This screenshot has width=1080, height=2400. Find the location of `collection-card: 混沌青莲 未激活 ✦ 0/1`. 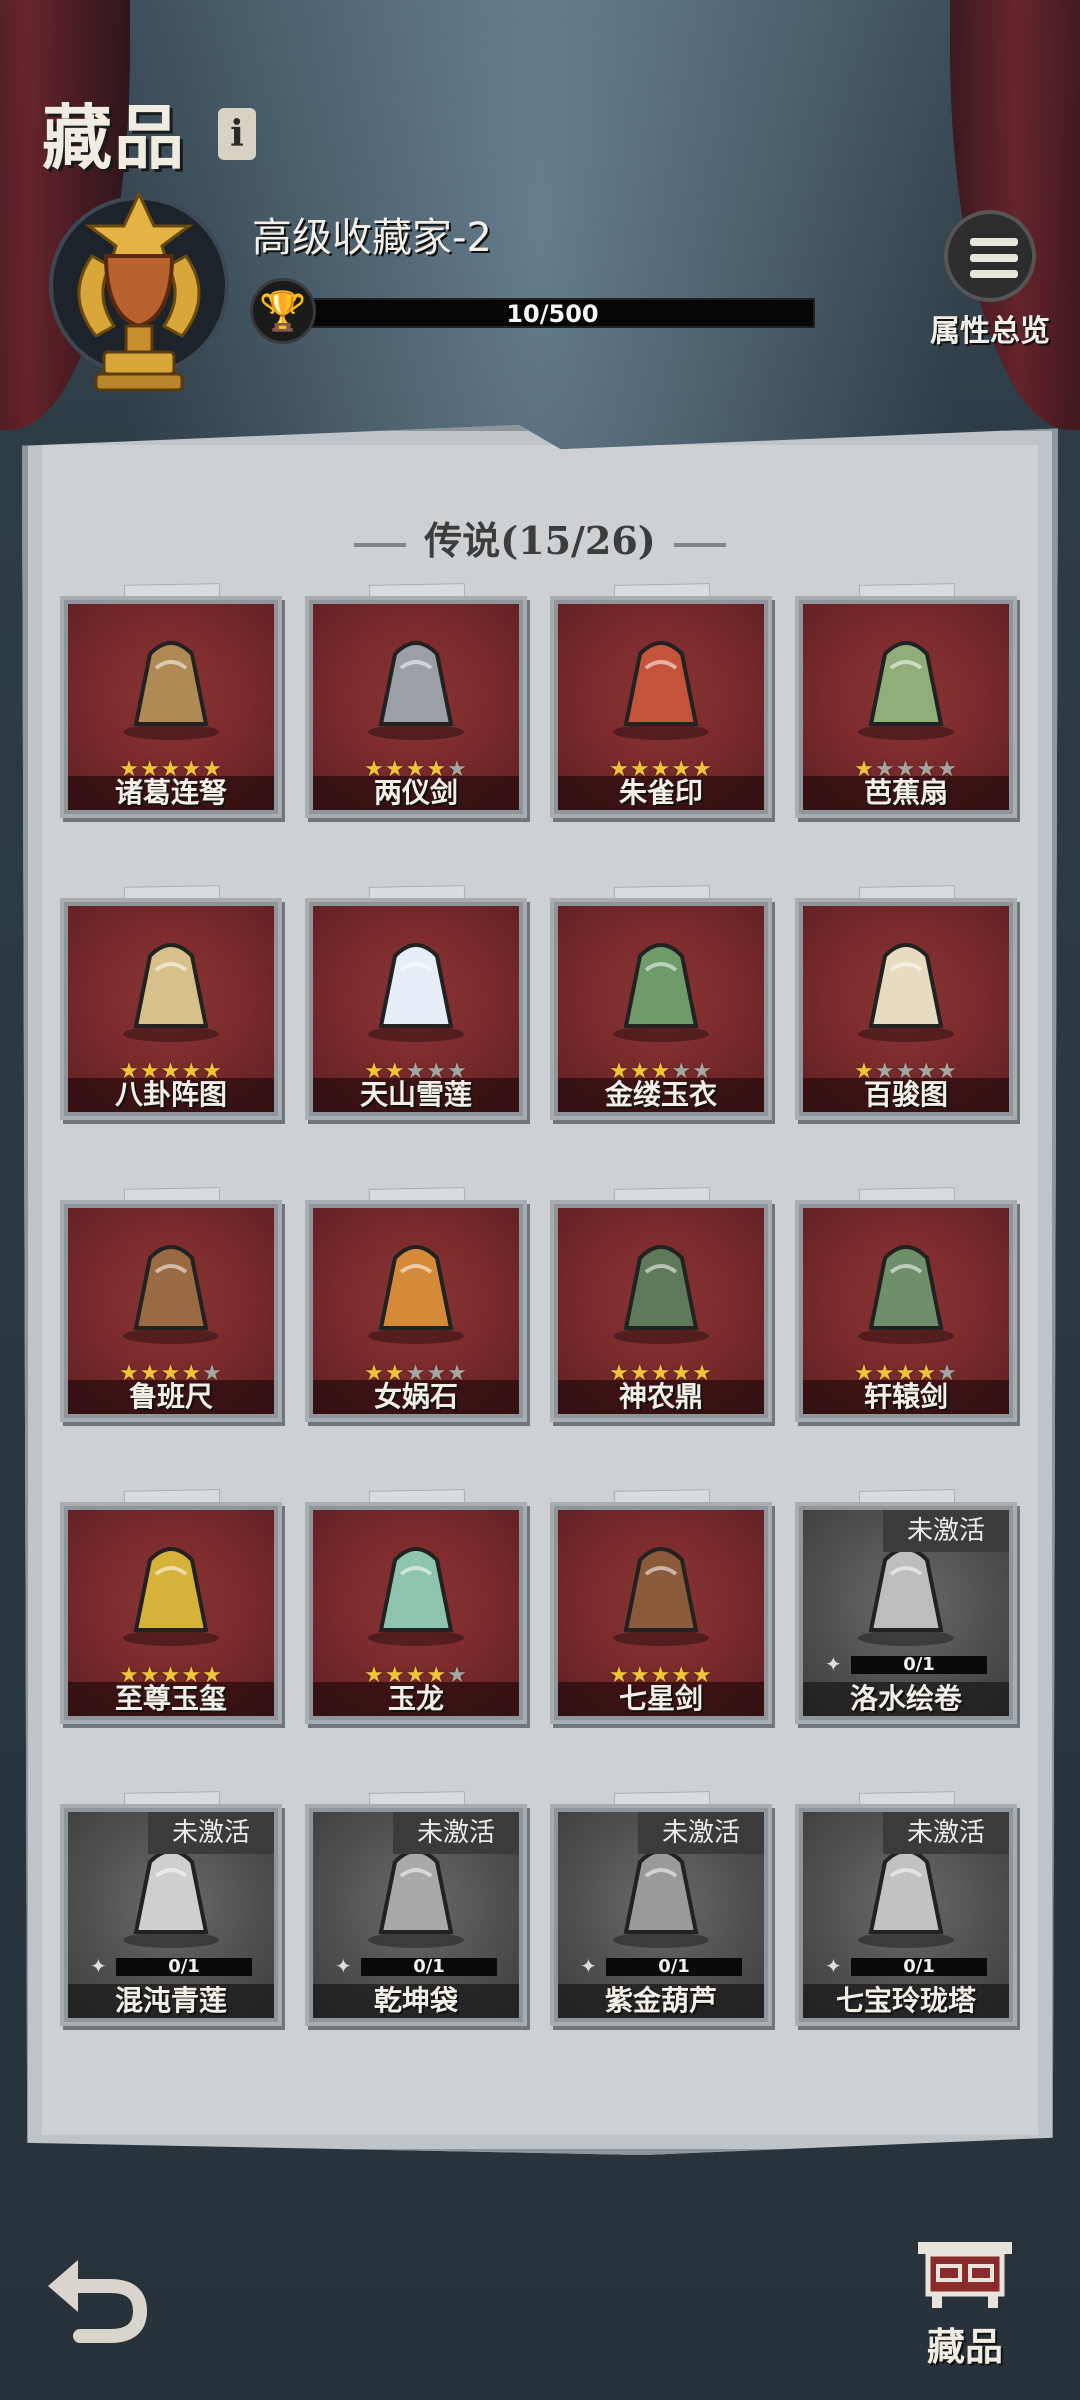

collection-card: 混沌青莲 未激活 ✦ 0/1 is located at coordinates (171, 1908).